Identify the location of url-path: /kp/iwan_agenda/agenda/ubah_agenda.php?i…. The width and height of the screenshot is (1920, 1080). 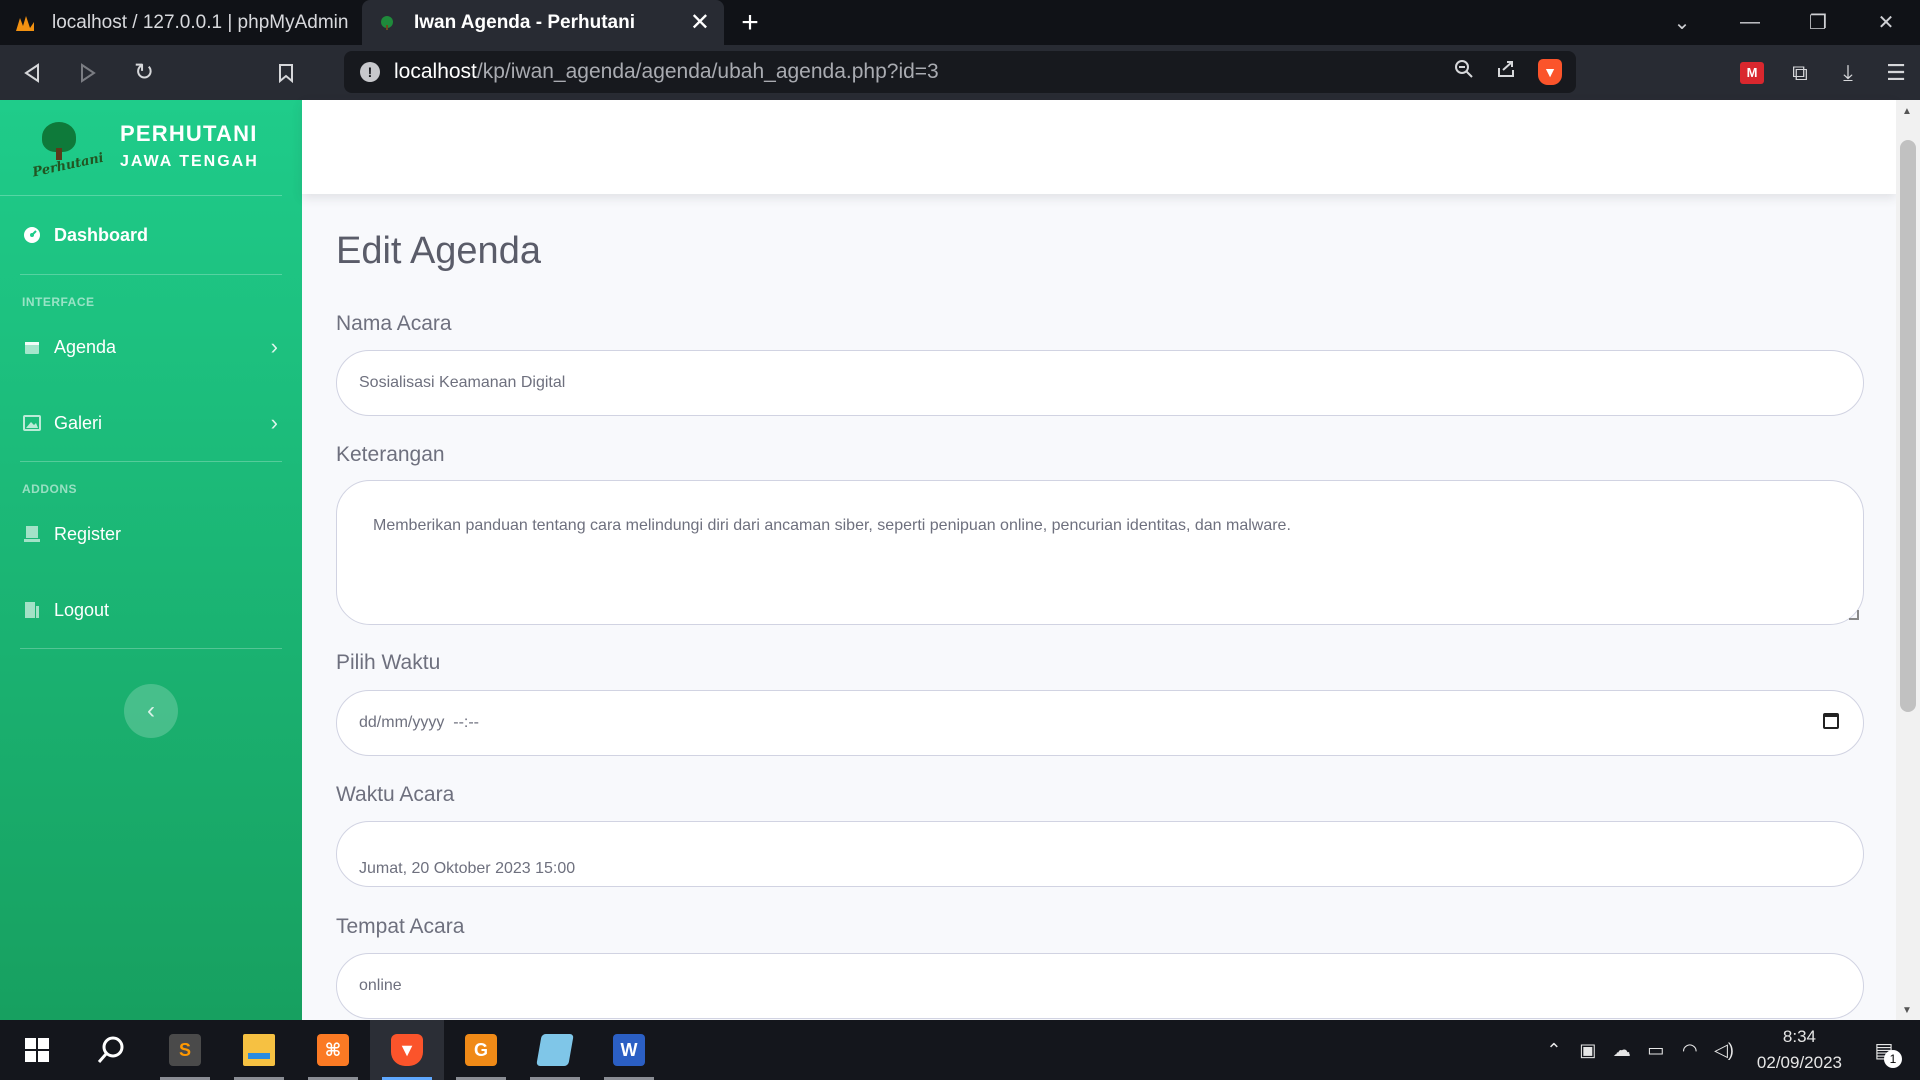
(707, 71).